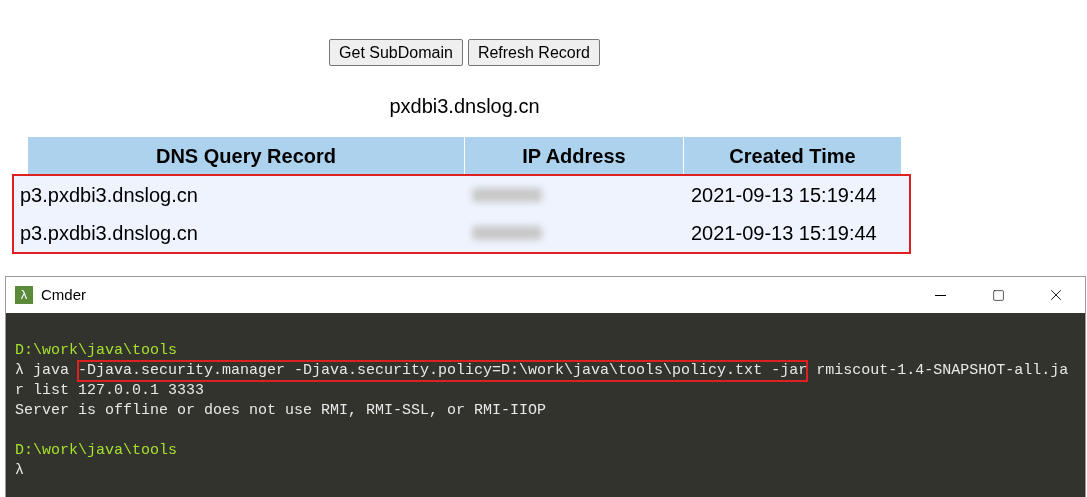  What do you see at coordinates (464, 106) in the screenshot?
I see `subdomain-text: pxdbi3.dnslog.cn` at bounding box center [464, 106].